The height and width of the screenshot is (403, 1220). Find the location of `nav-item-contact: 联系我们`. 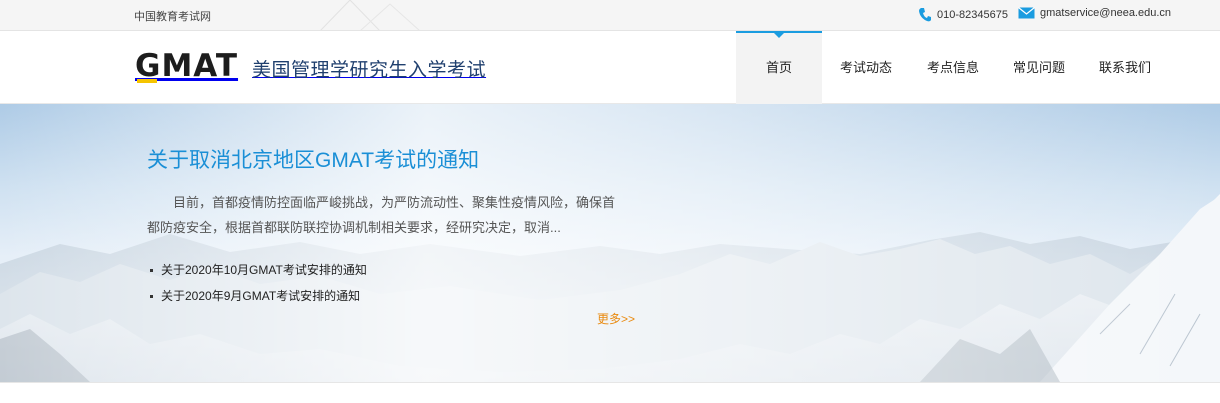

nav-item-contact: 联系我们 is located at coordinates (1125, 67).